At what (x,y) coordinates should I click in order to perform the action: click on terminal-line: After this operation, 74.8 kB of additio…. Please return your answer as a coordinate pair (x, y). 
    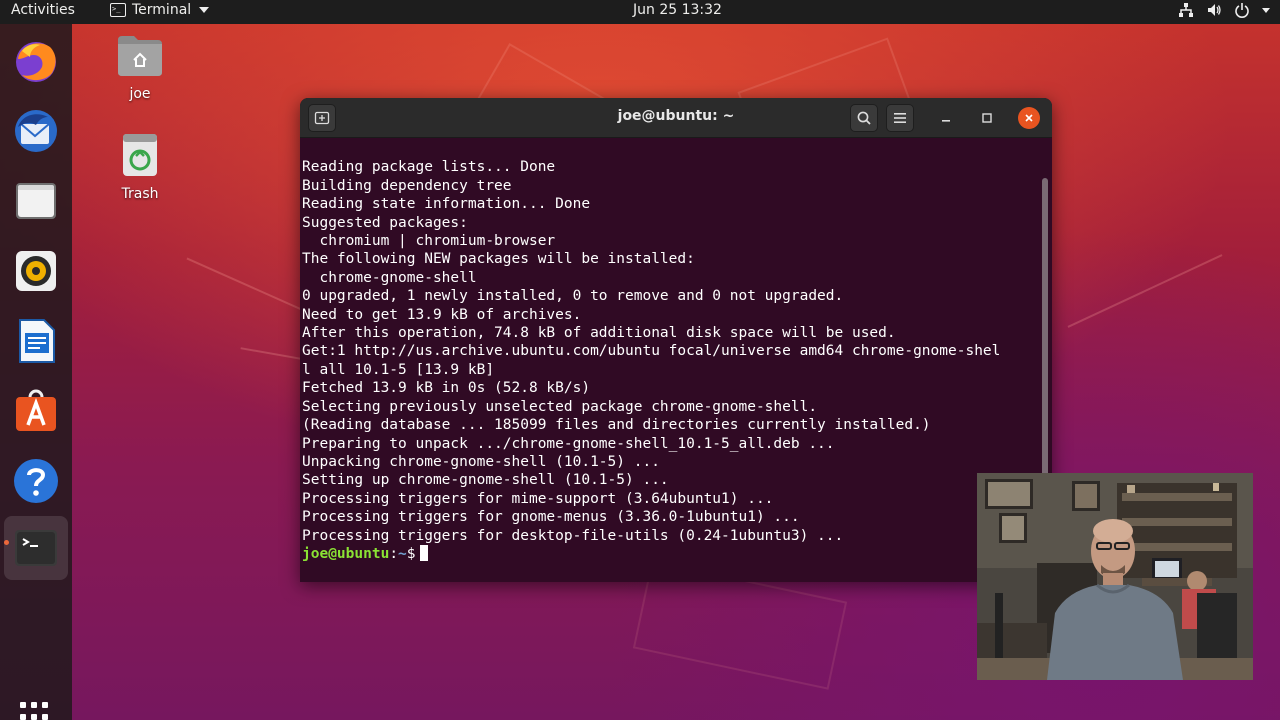
    Looking at the image, I should click on (599, 333).